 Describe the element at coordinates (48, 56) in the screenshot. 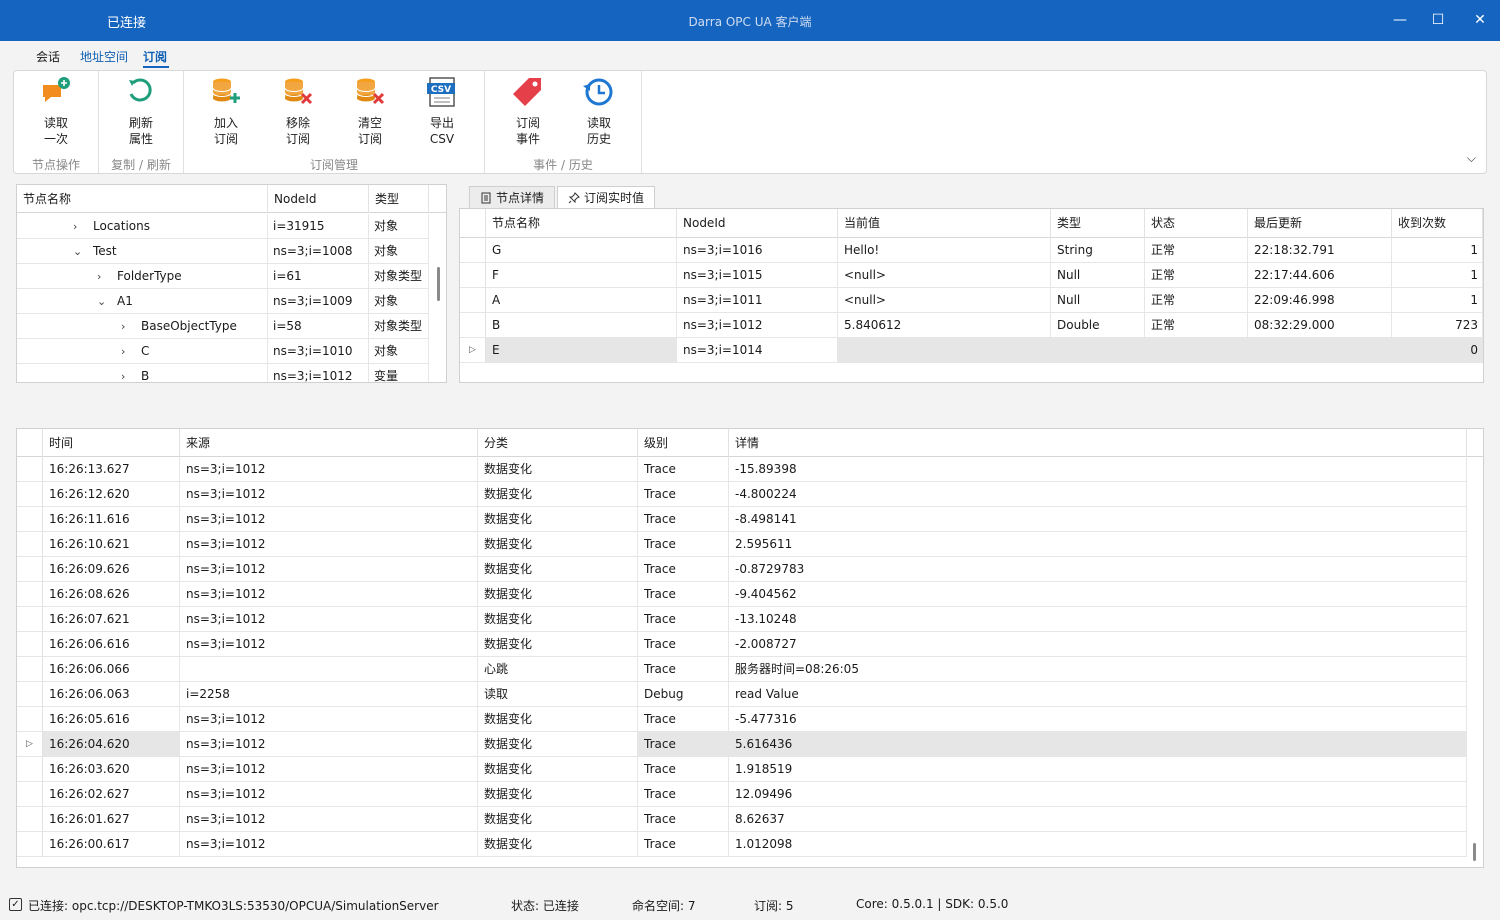

I see `tab-session: 会话` at that location.